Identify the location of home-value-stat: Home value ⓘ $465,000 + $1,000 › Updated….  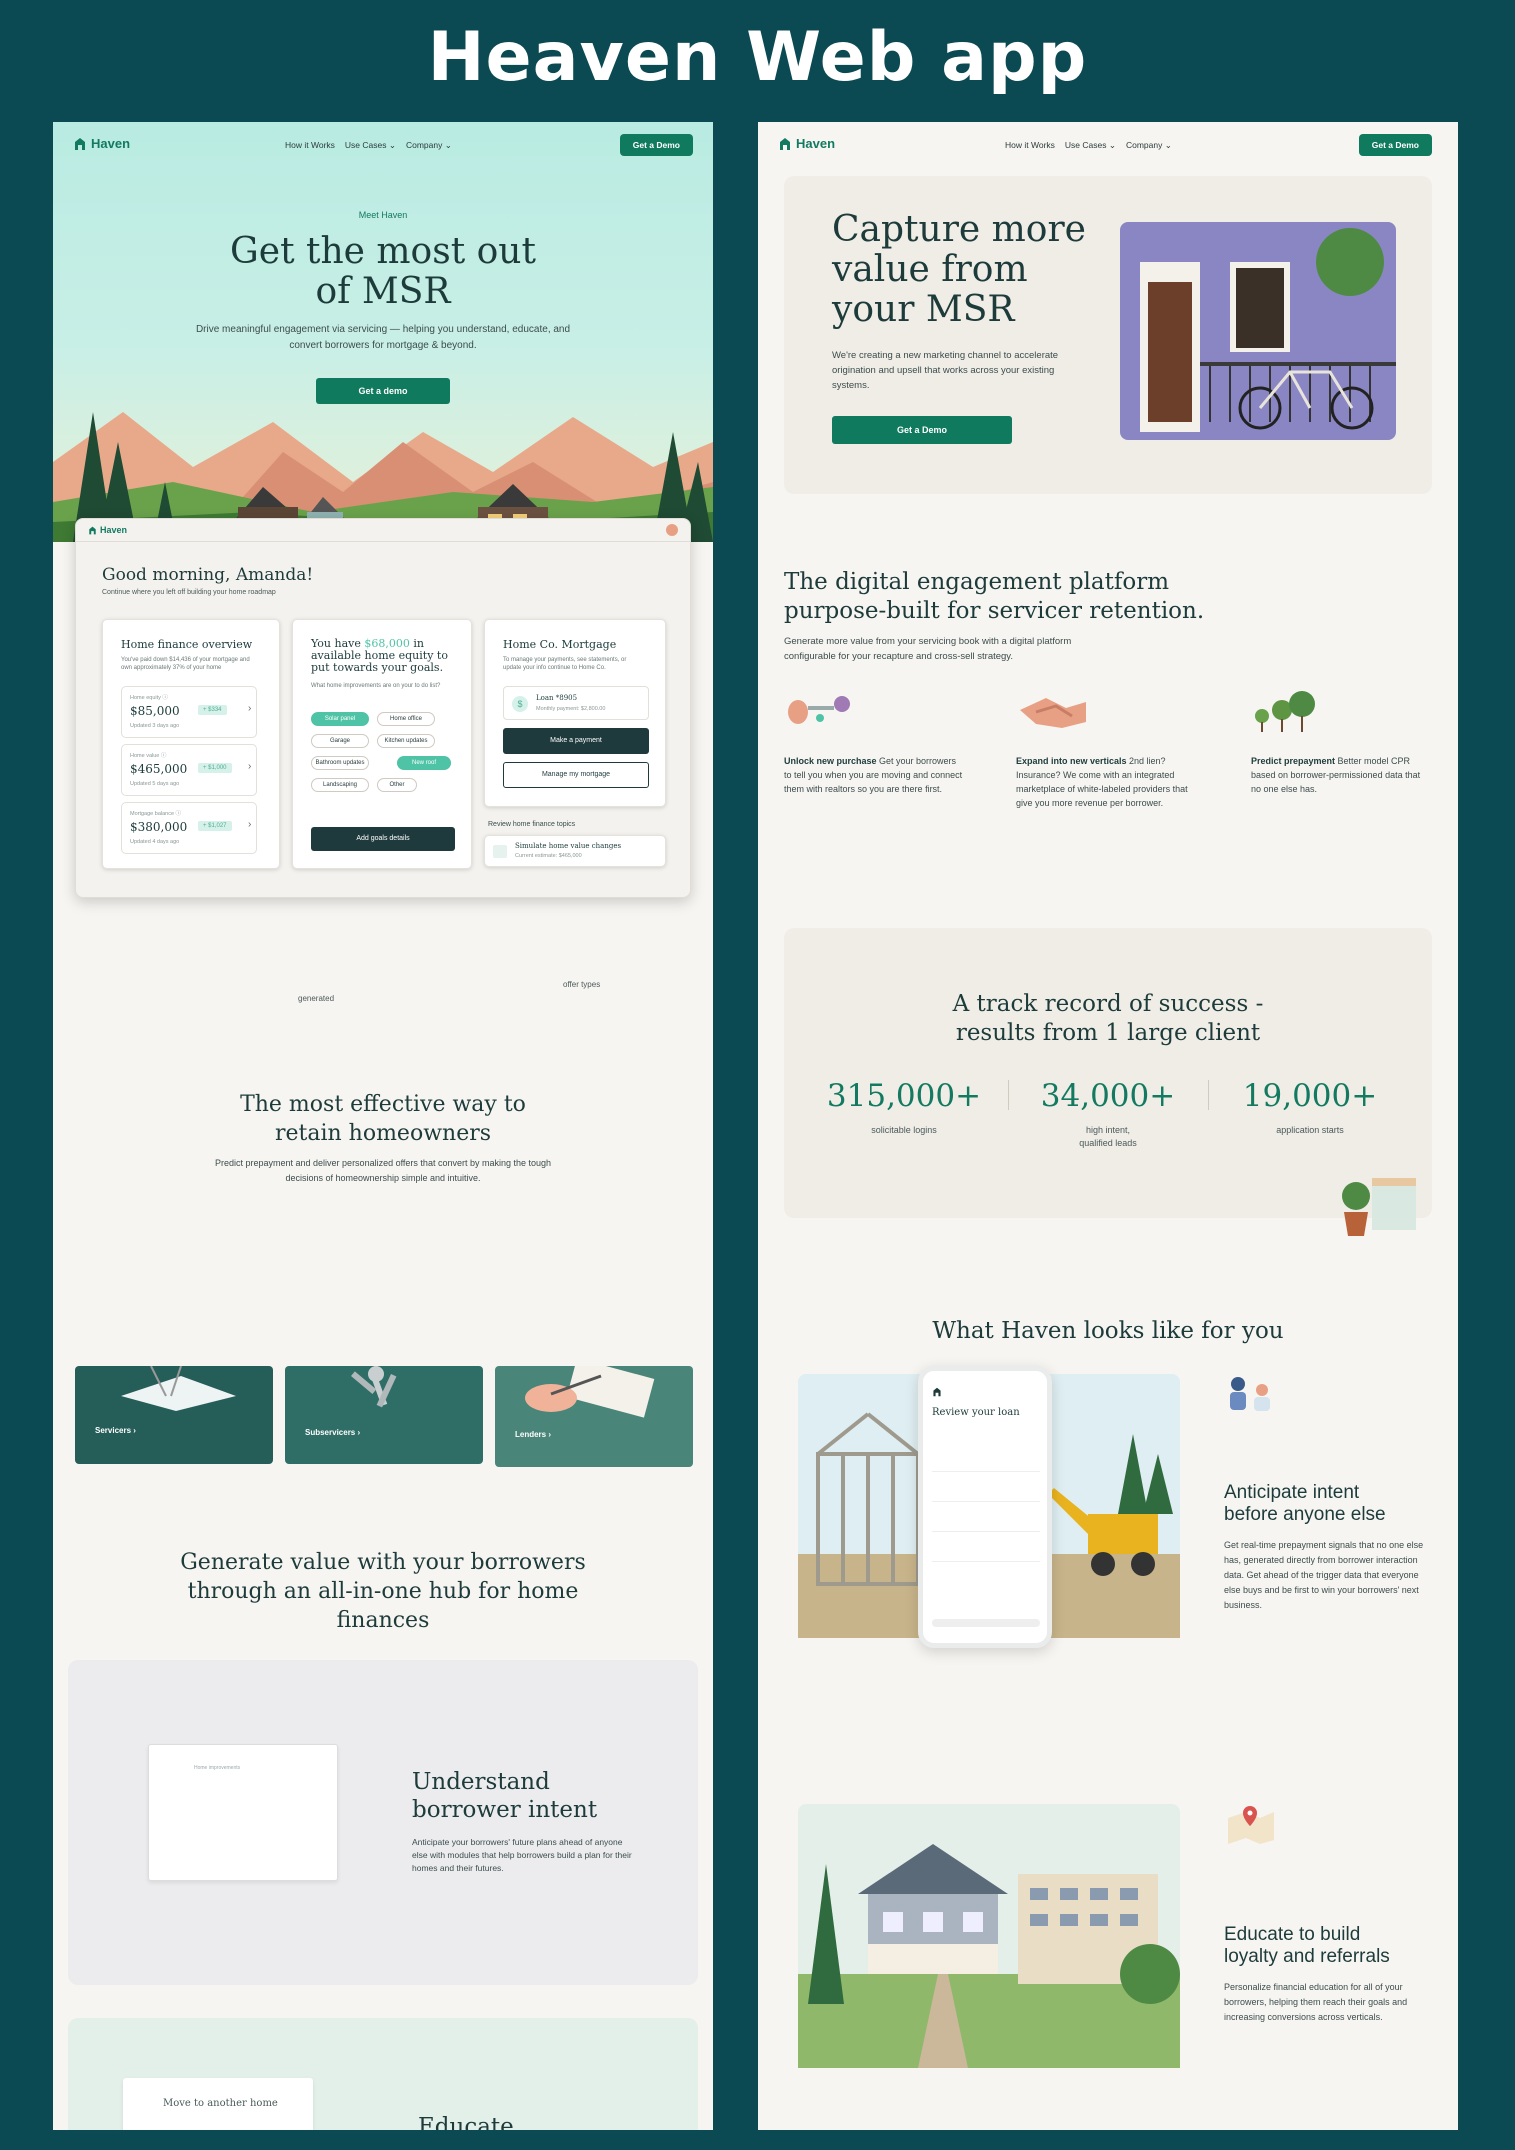
(189, 770).